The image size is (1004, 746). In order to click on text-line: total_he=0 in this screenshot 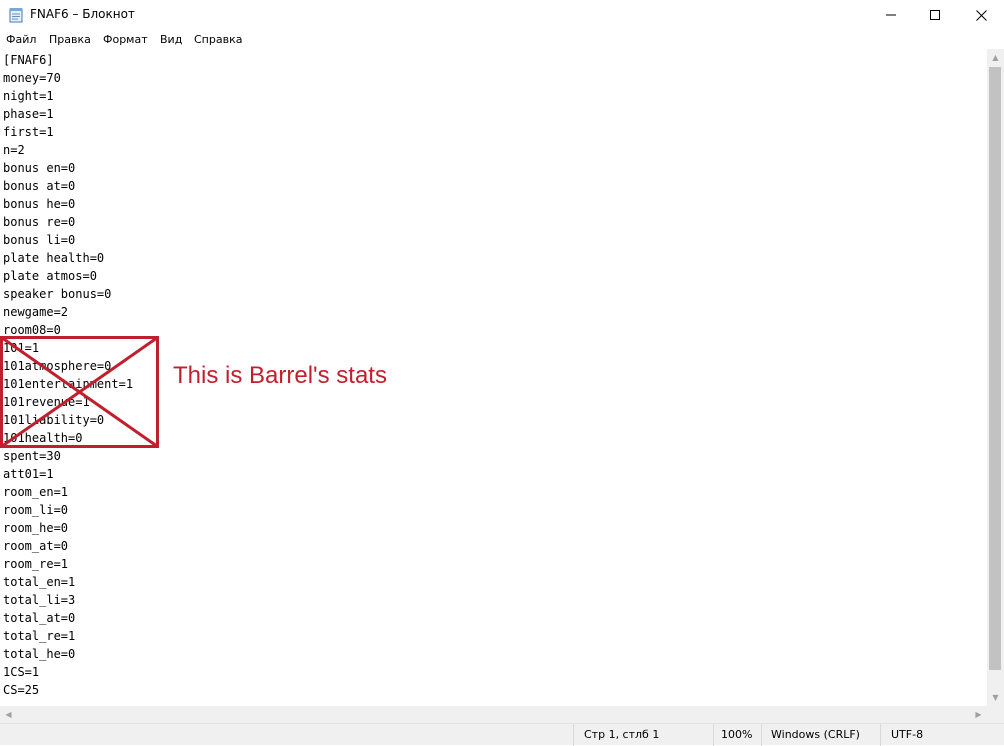, I will do `click(39, 654)`.